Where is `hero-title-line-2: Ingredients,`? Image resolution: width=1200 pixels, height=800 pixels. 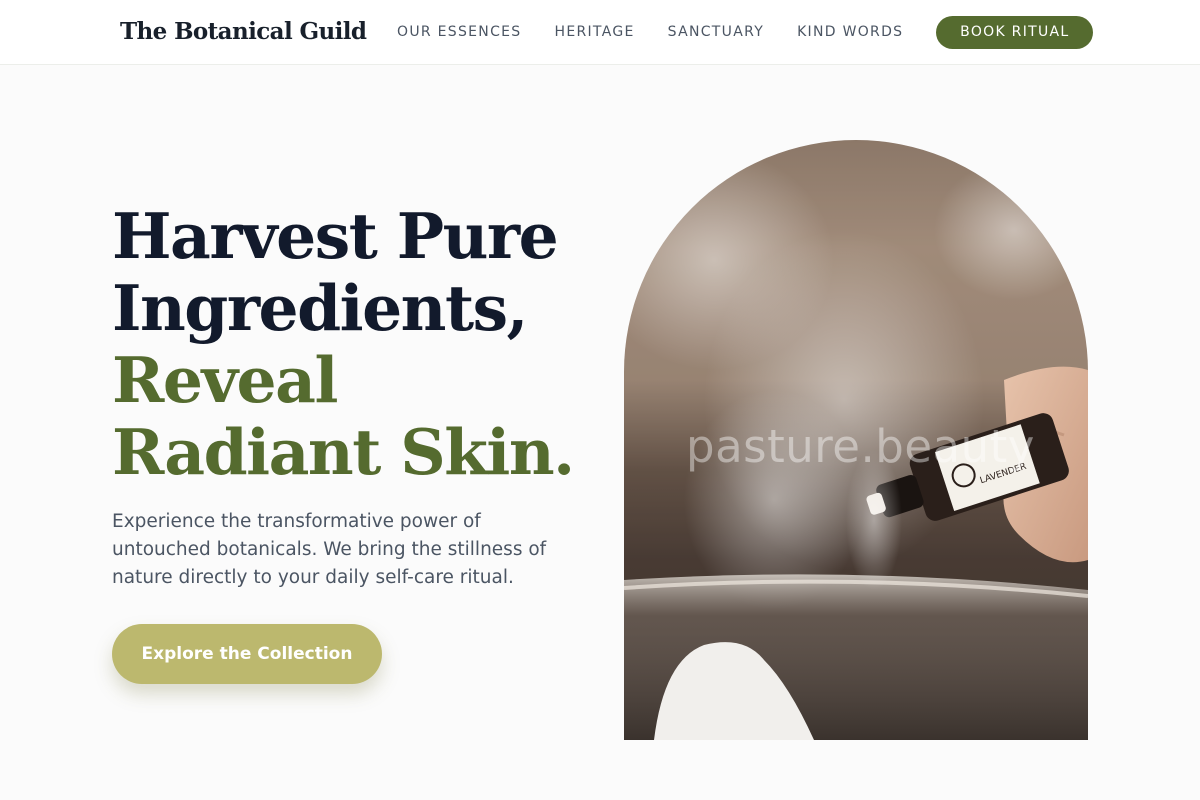 hero-title-line-2: Ingredients, is located at coordinates (320, 308).